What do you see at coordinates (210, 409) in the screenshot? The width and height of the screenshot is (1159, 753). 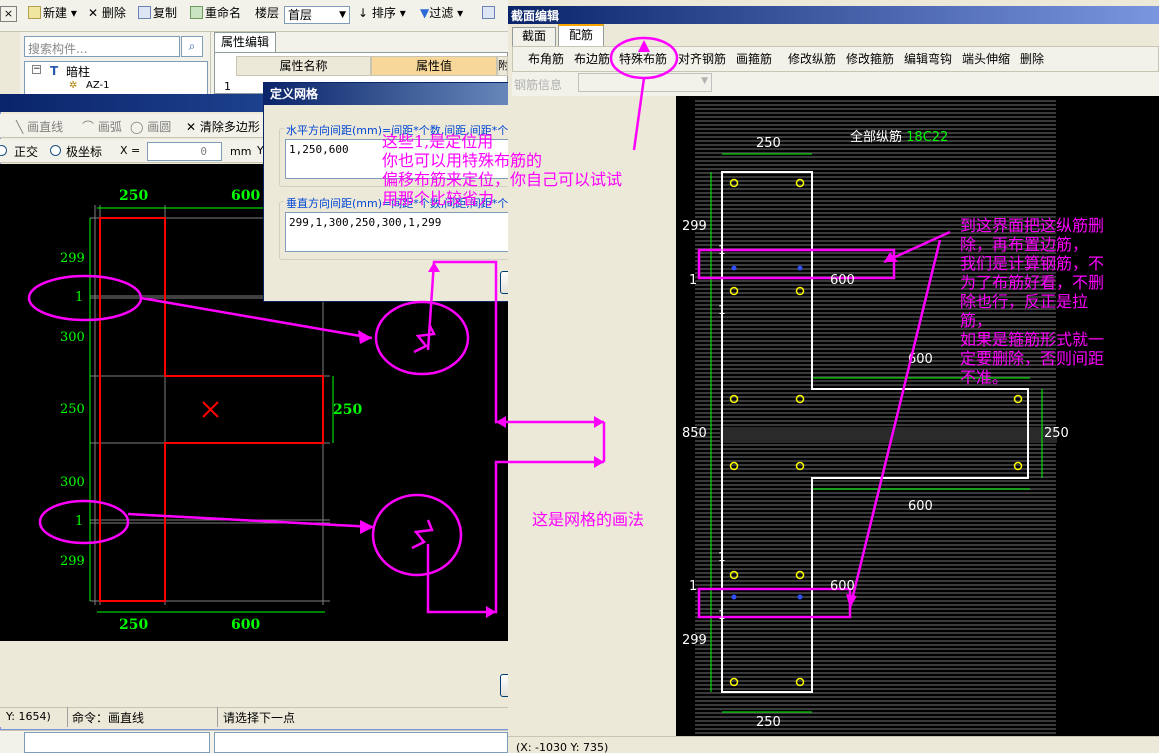 I see `center-mark-icon` at bounding box center [210, 409].